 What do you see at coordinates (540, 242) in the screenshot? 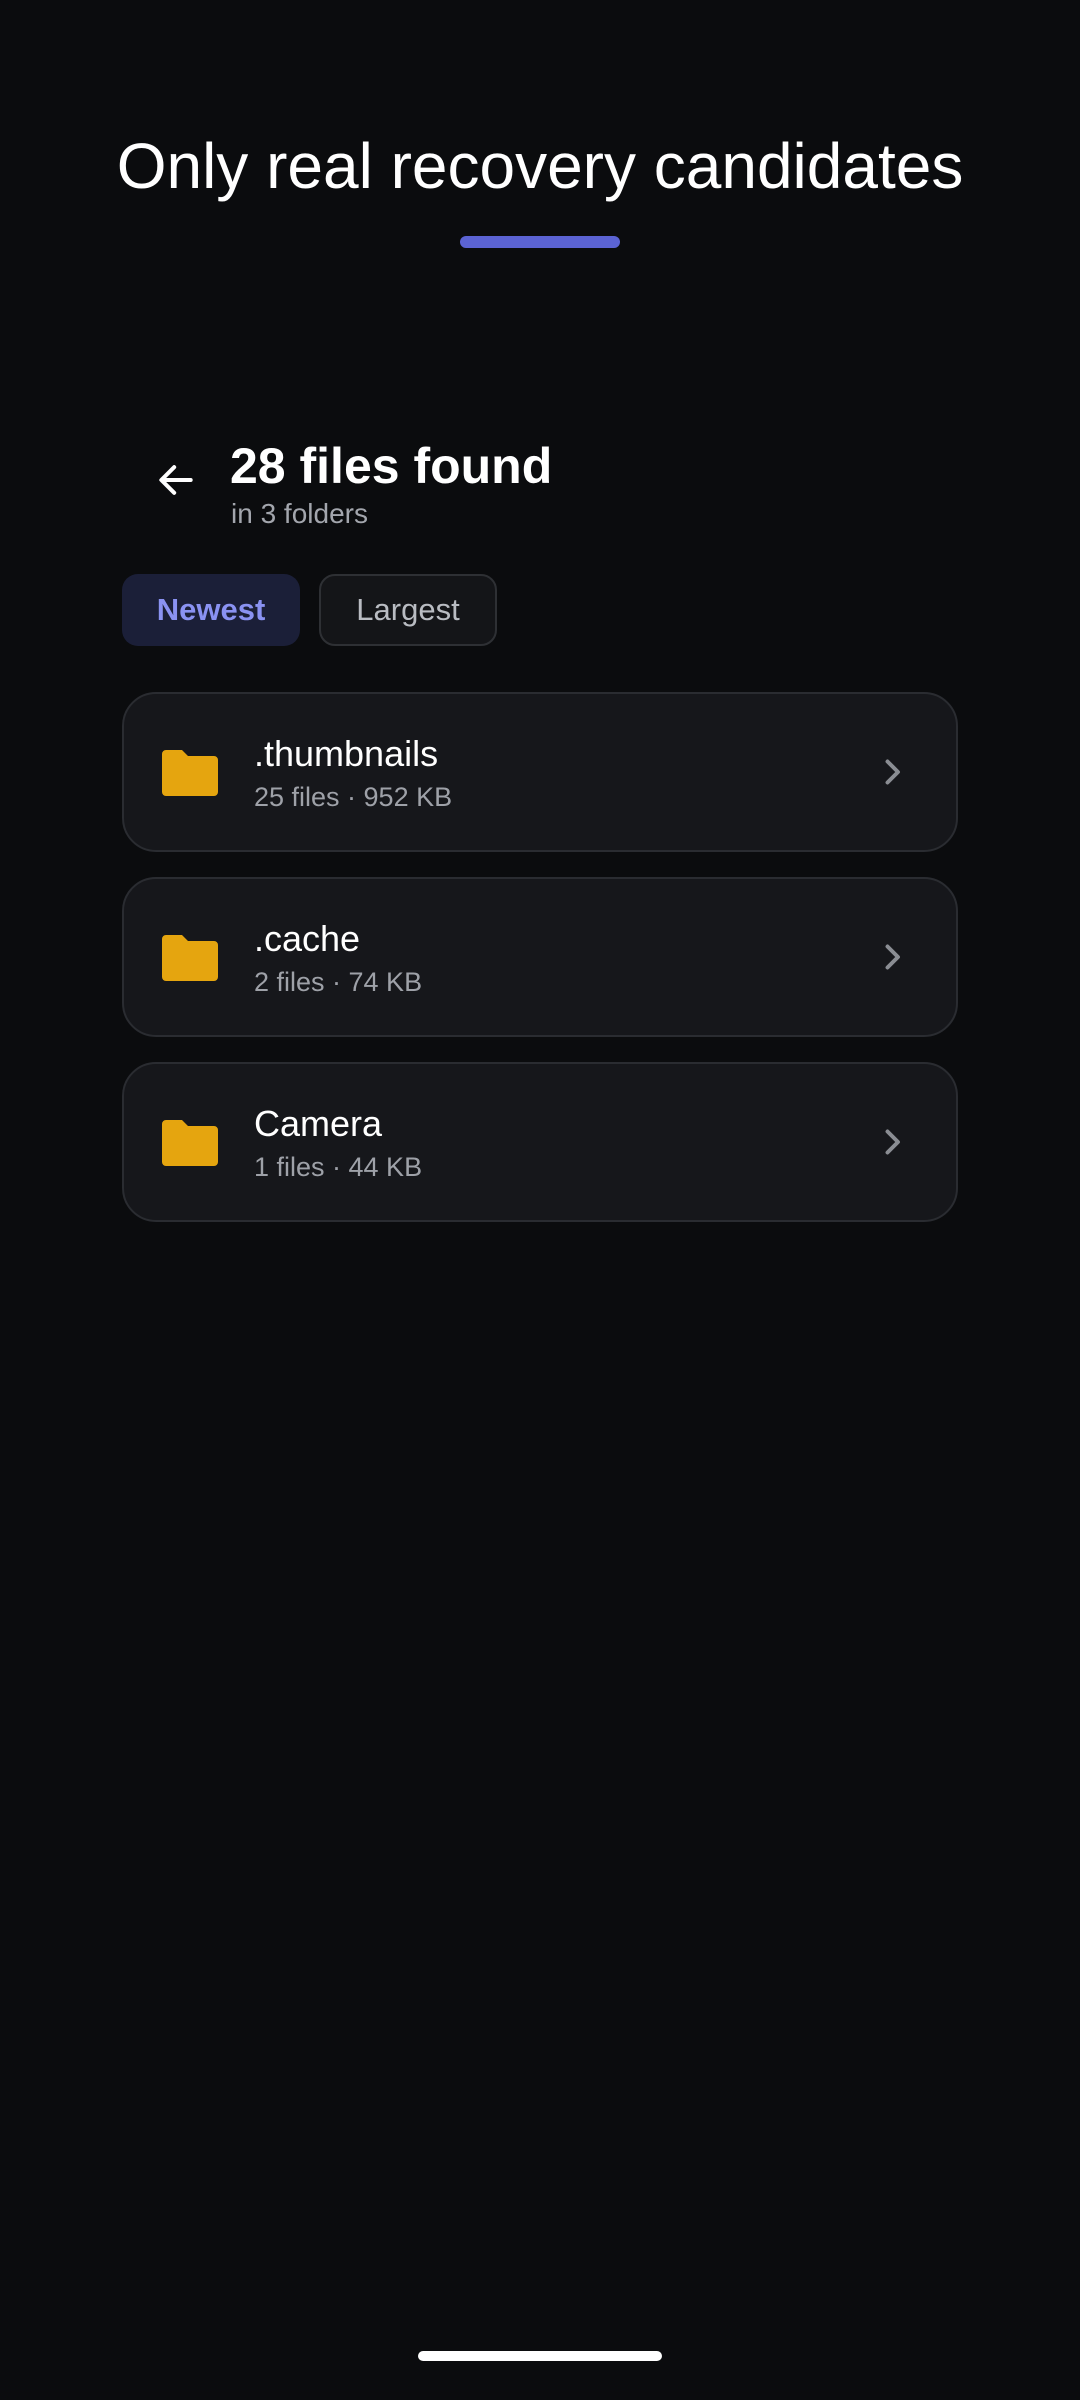
I see `hero-underline` at bounding box center [540, 242].